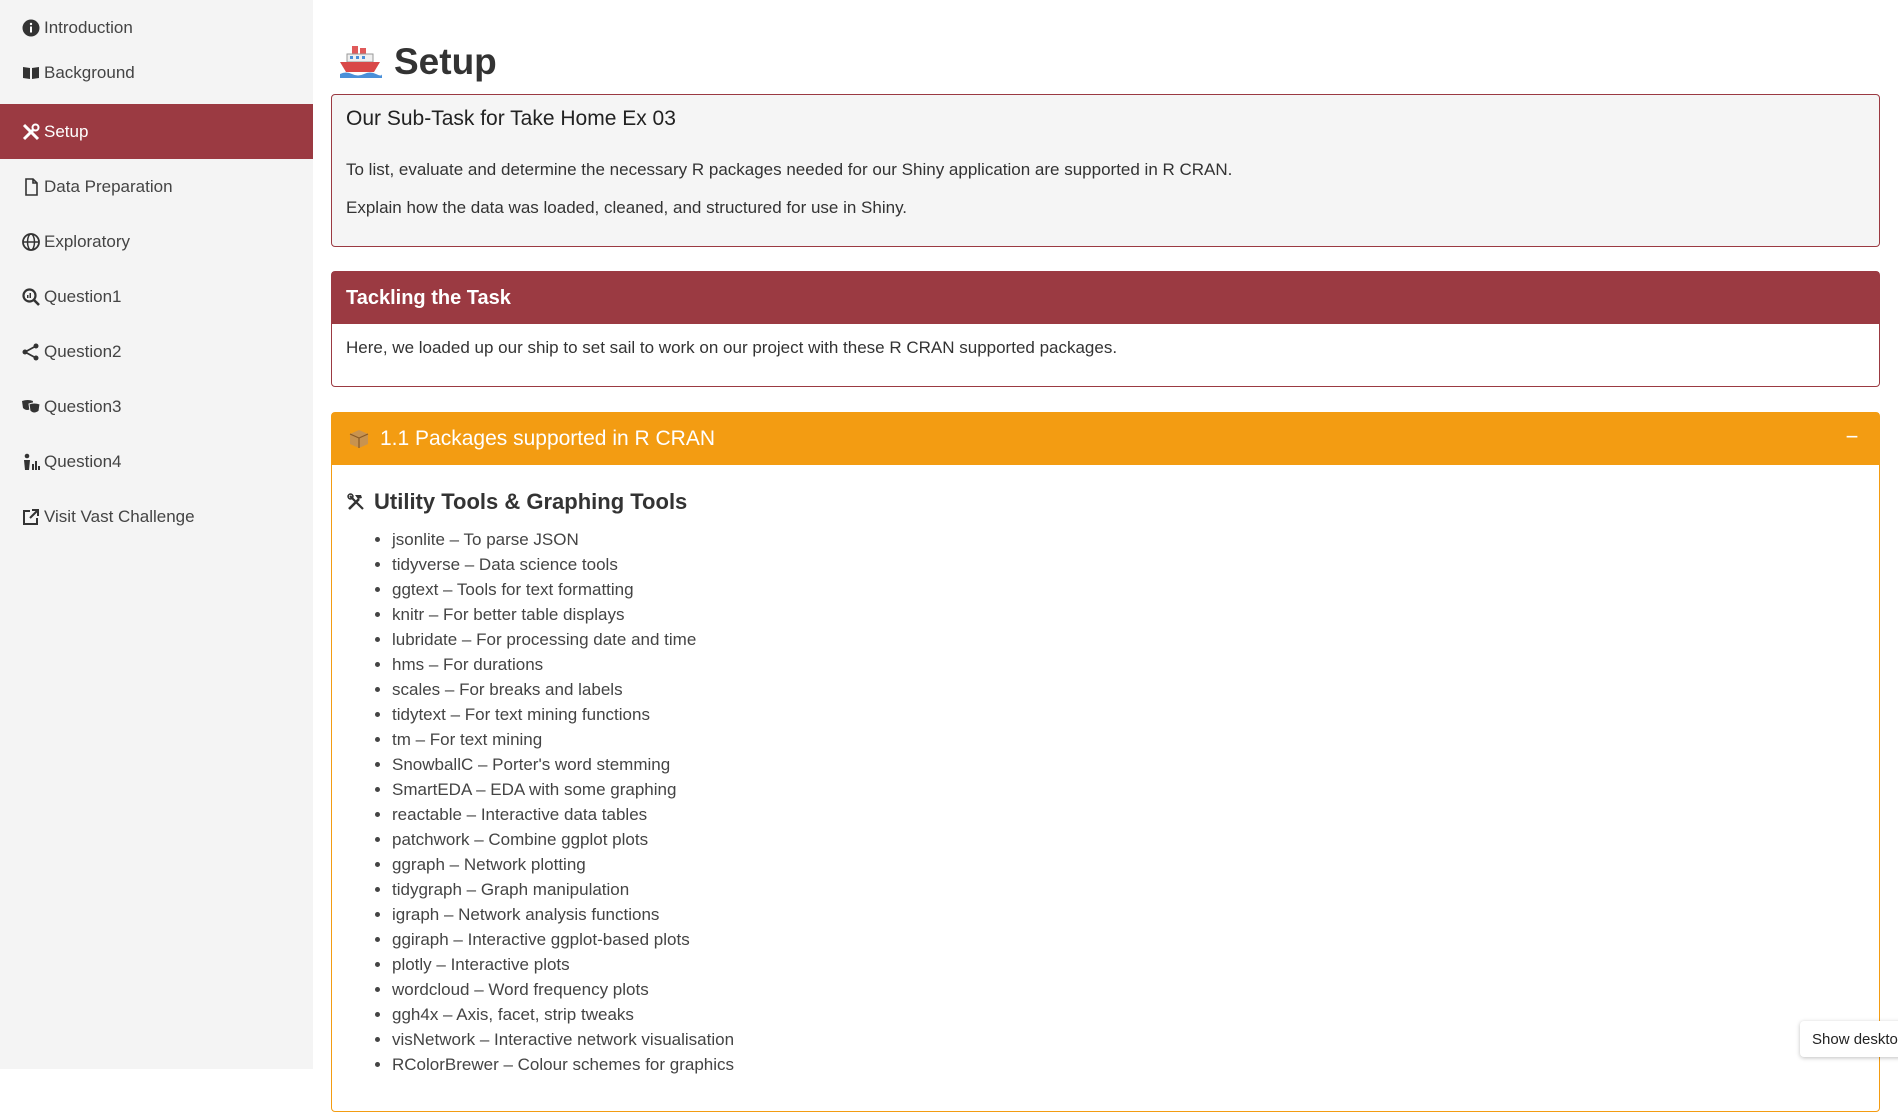 This screenshot has width=1898, height=1112. Describe the element at coordinates (83, 461) in the screenshot. I see `sidebar-item-label: Question4` at that location.